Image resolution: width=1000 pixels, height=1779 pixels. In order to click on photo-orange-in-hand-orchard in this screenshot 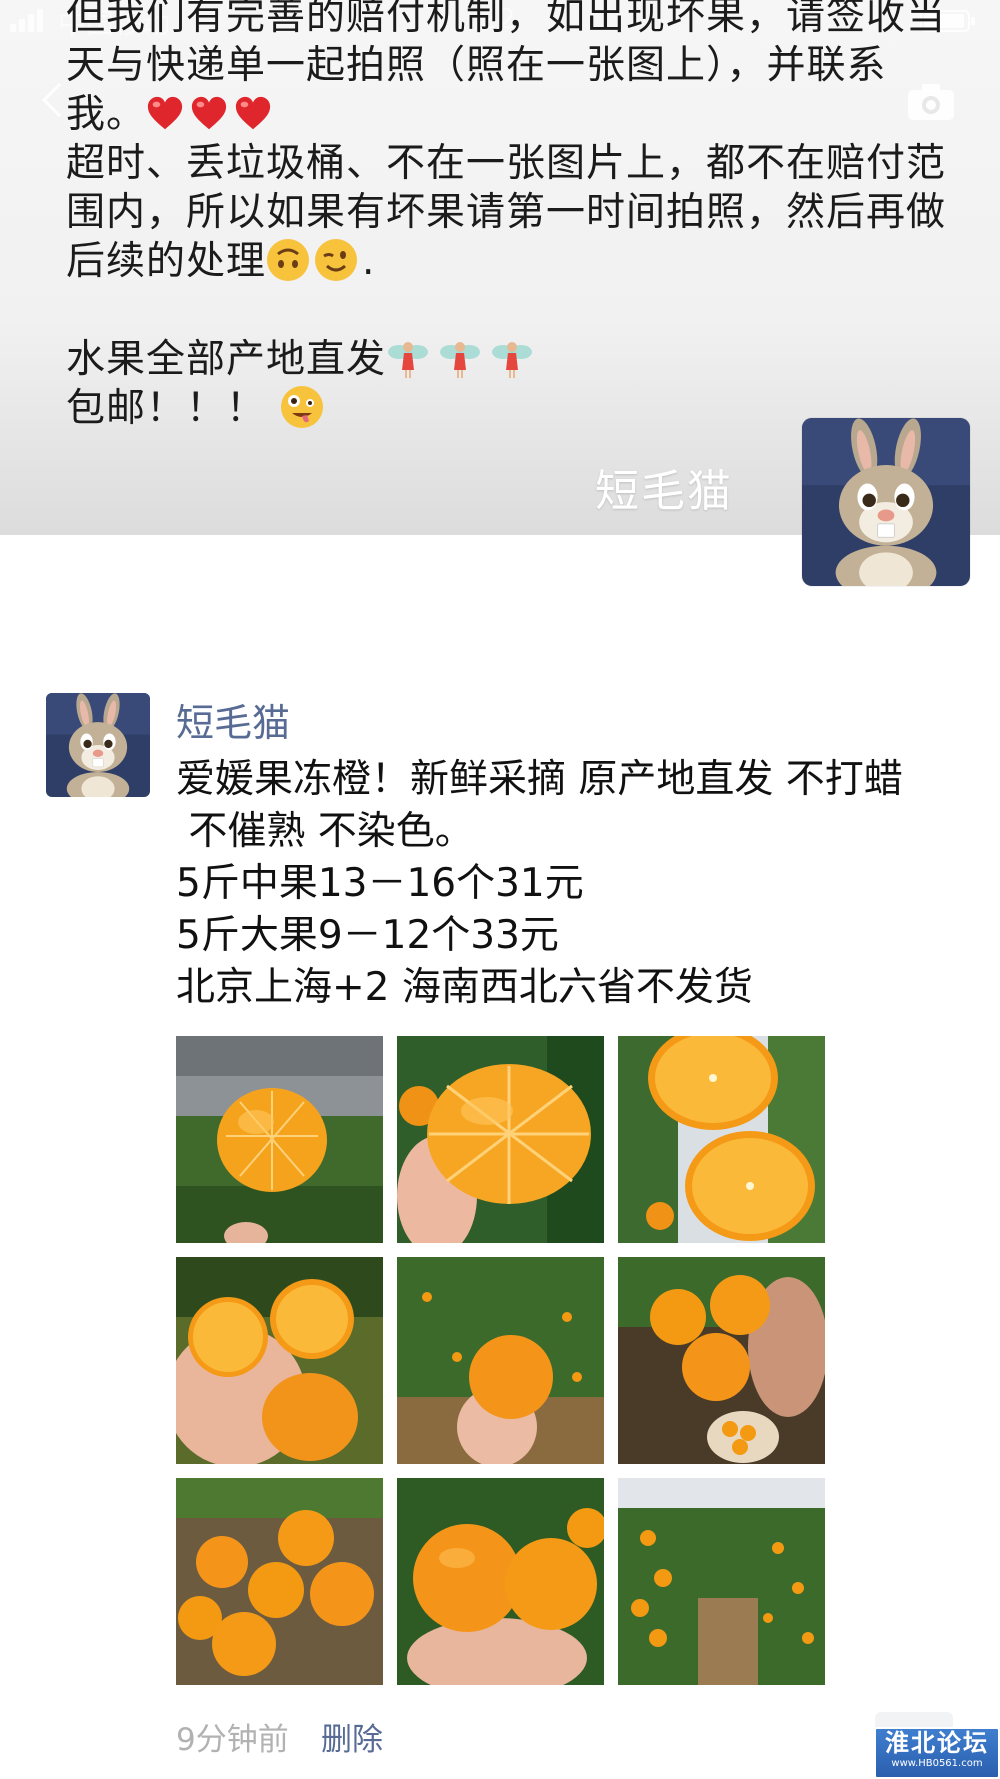, I will do `click(500, 1360)`.